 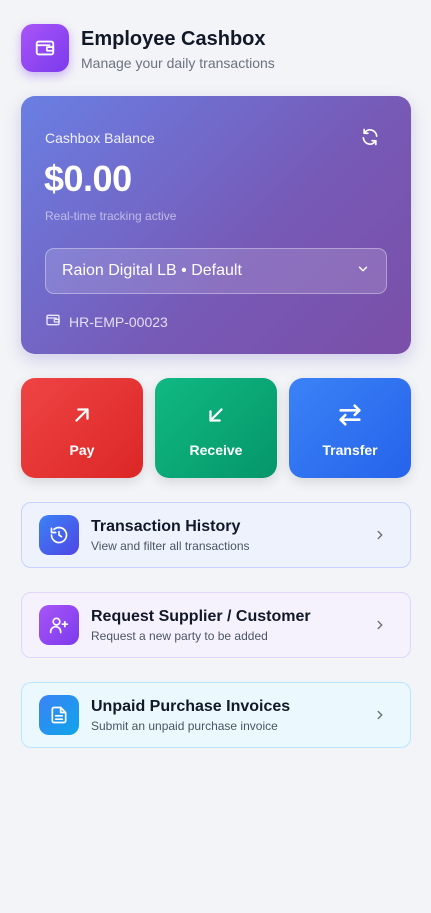 What do you see at coordinates (53, 321) in the screenshot?
I see `wallet-small-icon` at bounding box center [53, 321].